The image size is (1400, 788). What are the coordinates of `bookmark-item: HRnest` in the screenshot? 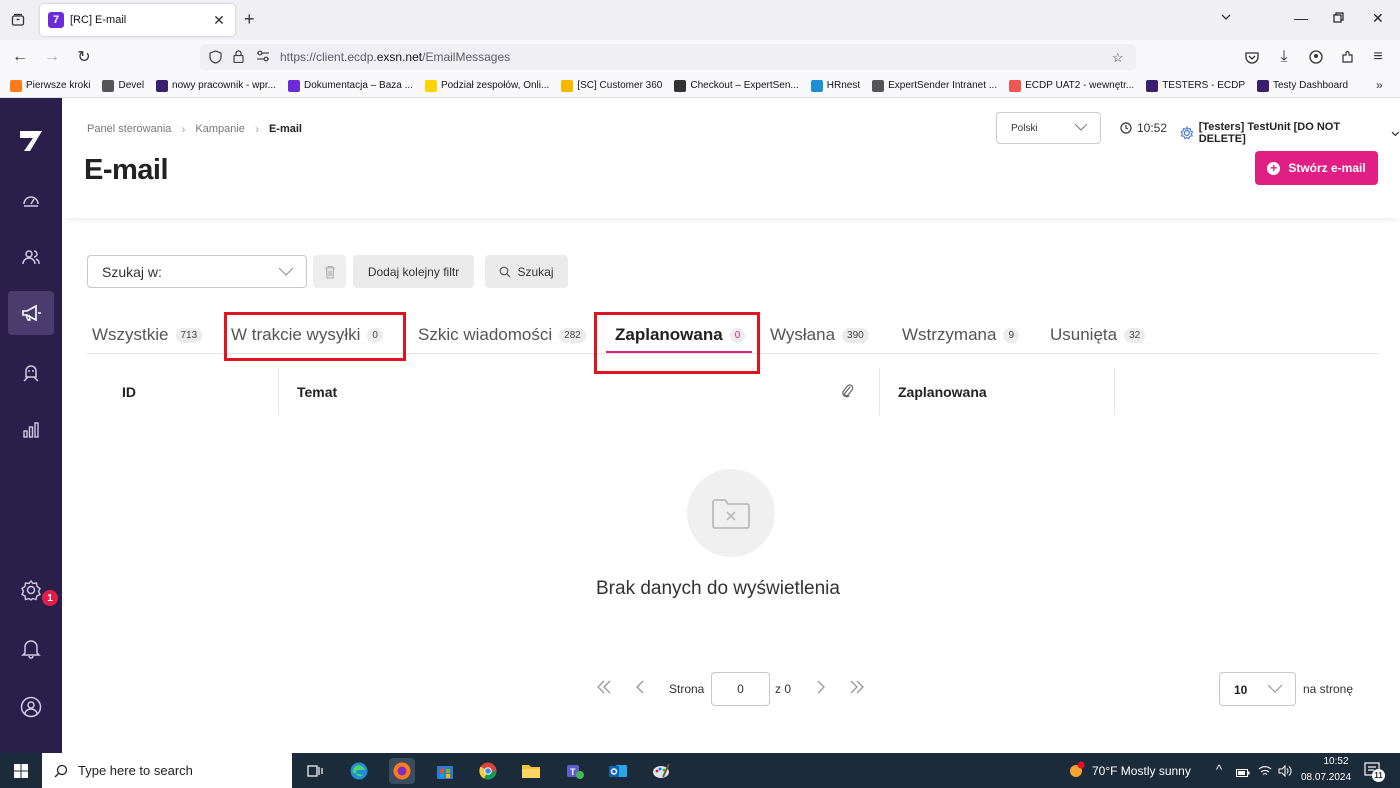 It's located at (835, 85).